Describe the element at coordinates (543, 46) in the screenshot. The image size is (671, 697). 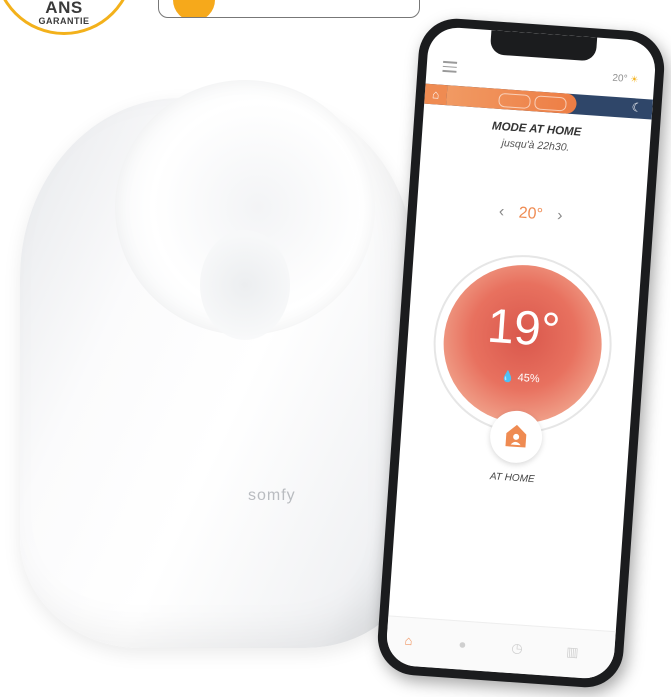
I see `phone-notch` at that location.